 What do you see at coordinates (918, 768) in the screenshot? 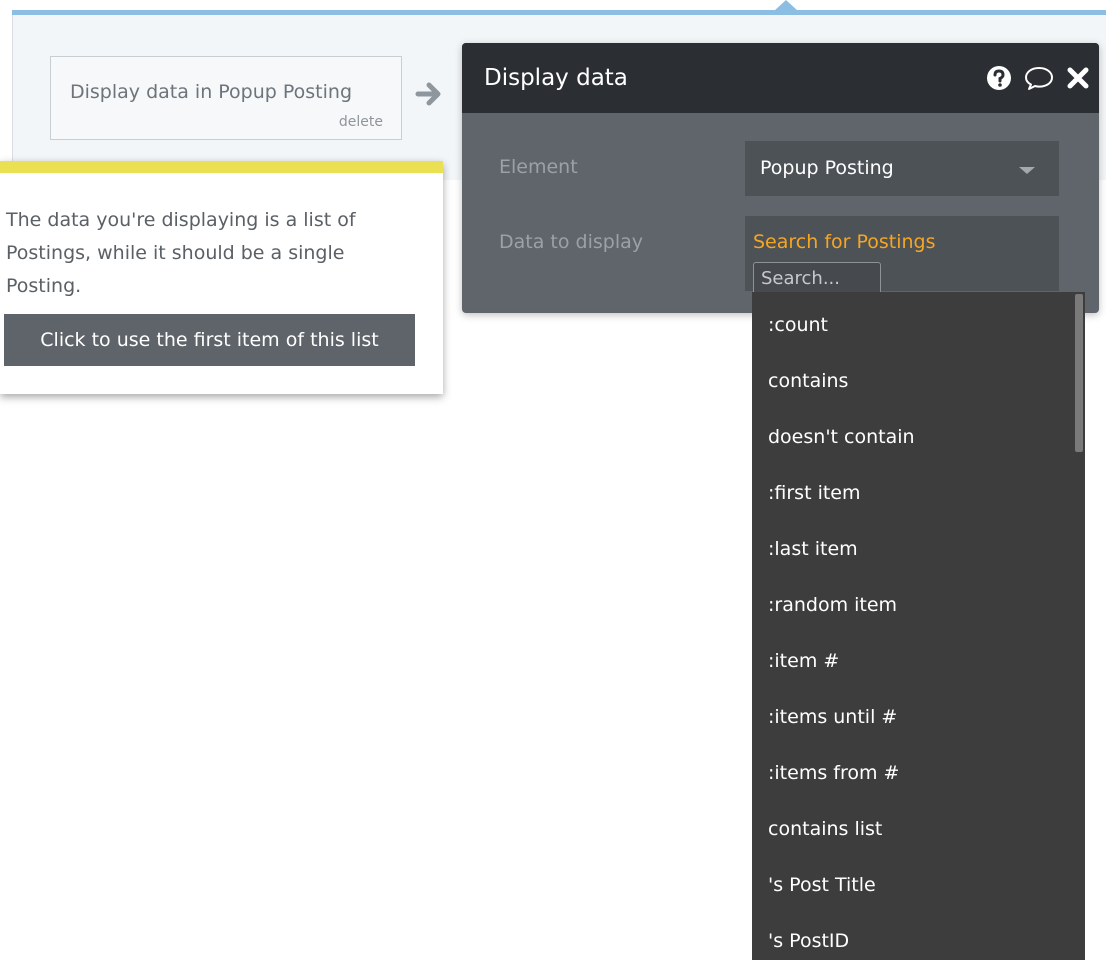
I see `list-item: :items from #` at bounding box center [918, 768].